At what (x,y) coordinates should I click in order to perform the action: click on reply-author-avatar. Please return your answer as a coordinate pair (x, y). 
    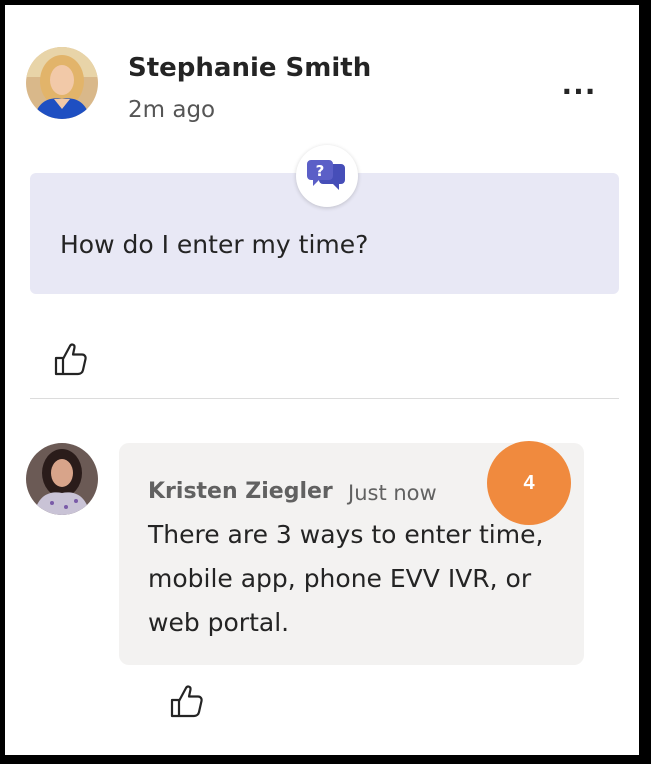
    Looking at the image, I should click on (62, 479).